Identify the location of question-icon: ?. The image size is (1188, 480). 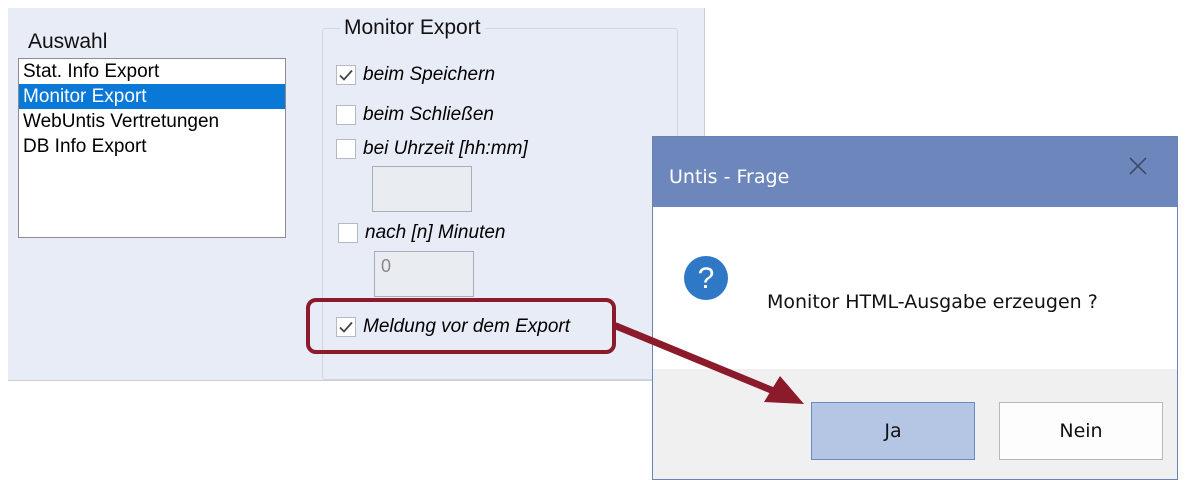
(706, 278).